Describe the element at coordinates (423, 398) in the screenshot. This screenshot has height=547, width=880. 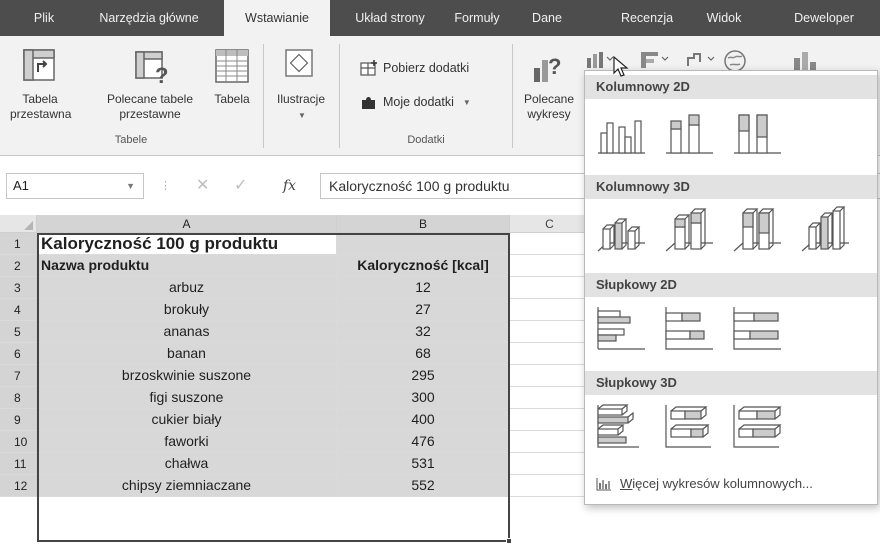
I see `cell-b: 300` at that location.